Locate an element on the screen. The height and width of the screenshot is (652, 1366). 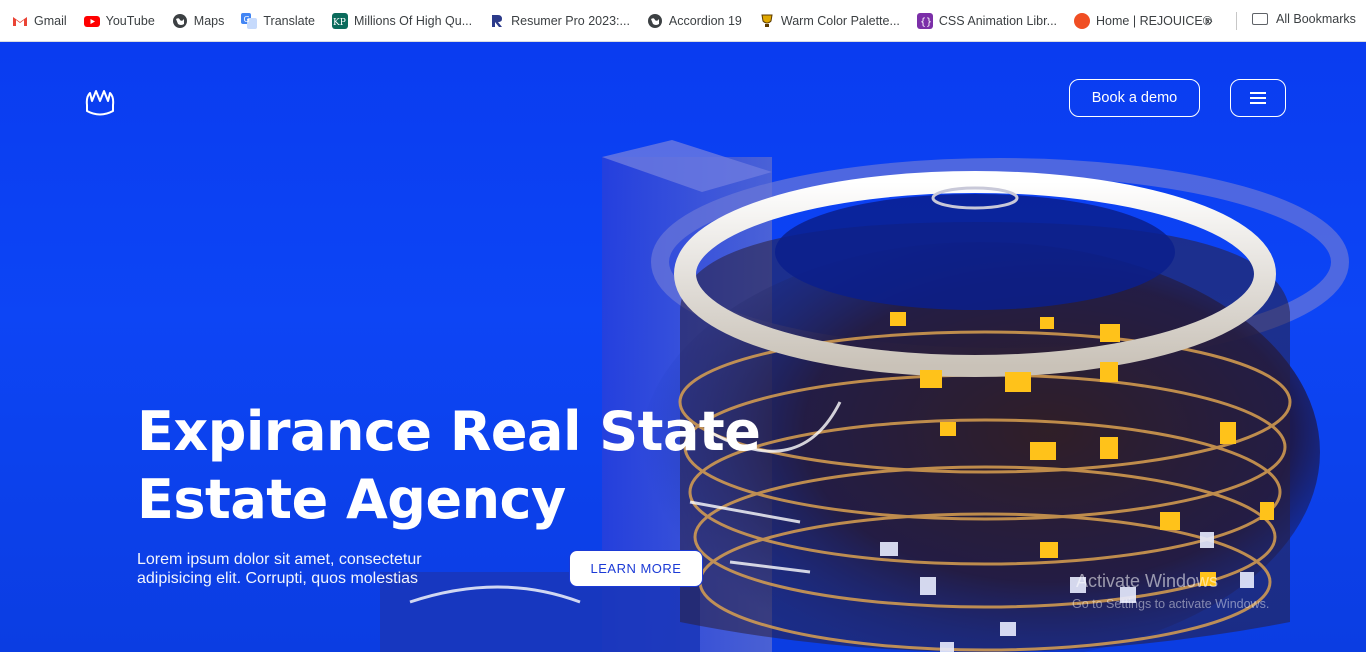
youtube-icon is located at coordinates (91, 21).